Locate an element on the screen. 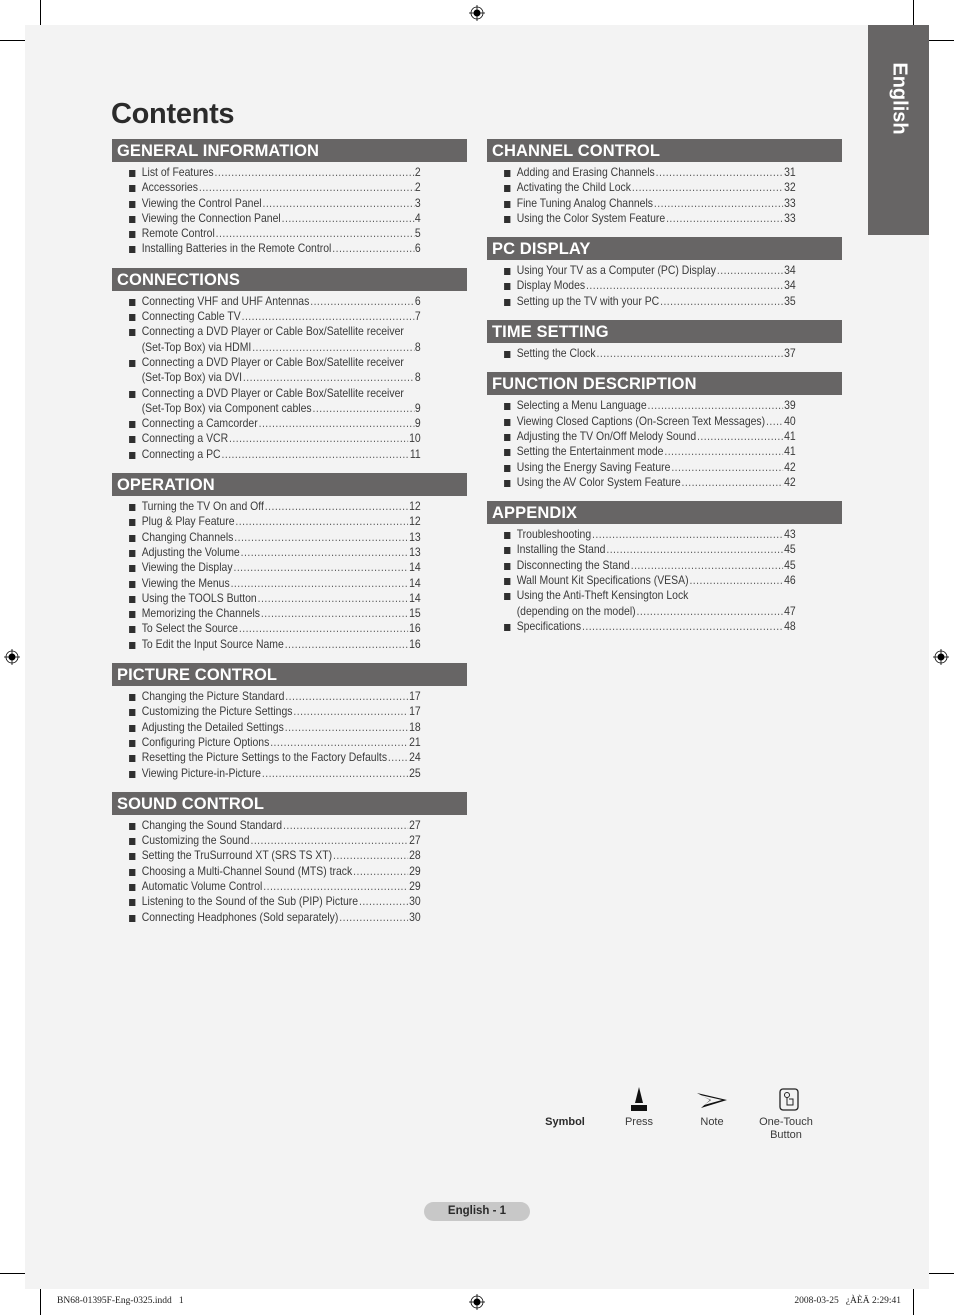 This screenshot has height=1315, width=954. toc-entry: Using the Color System Feature 33 is located at coordinates (644, 218).